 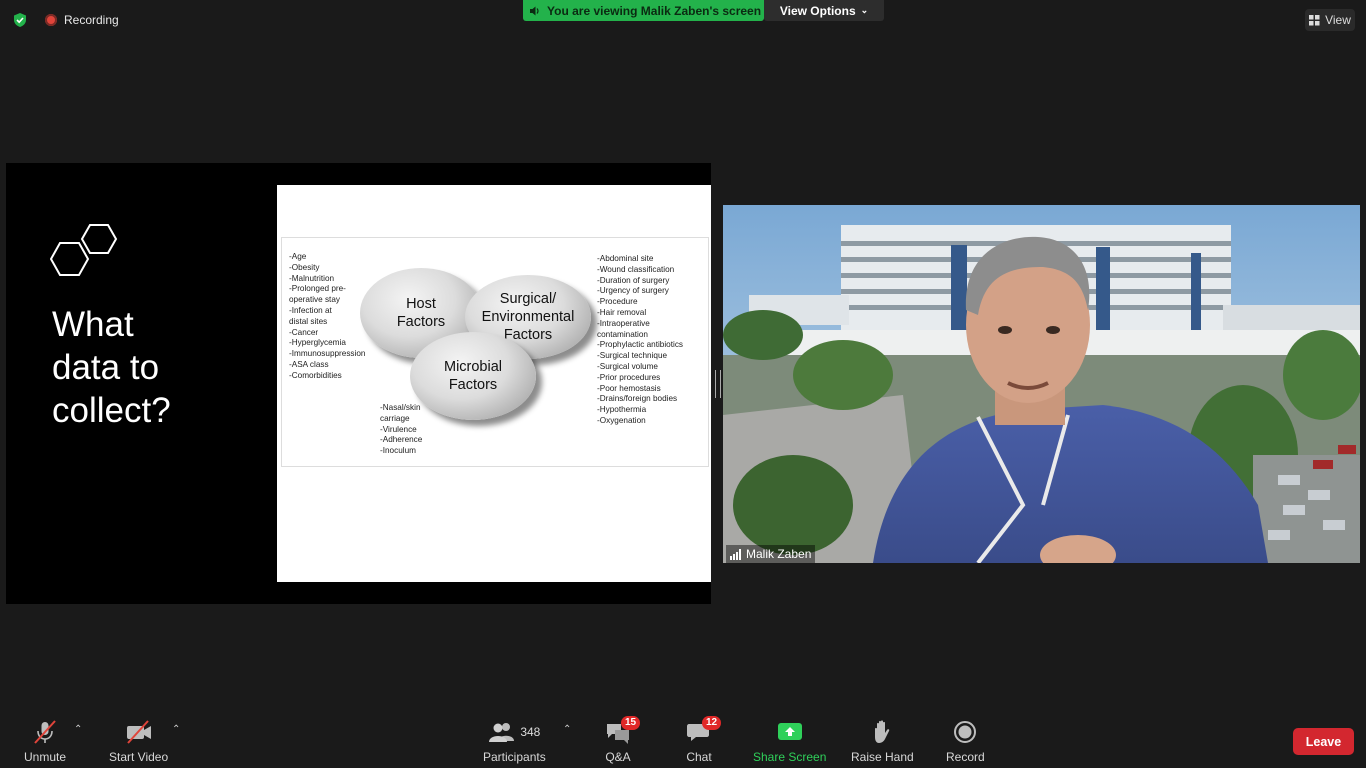 I want to click on speaker-icon, so click(x=534, y=10).